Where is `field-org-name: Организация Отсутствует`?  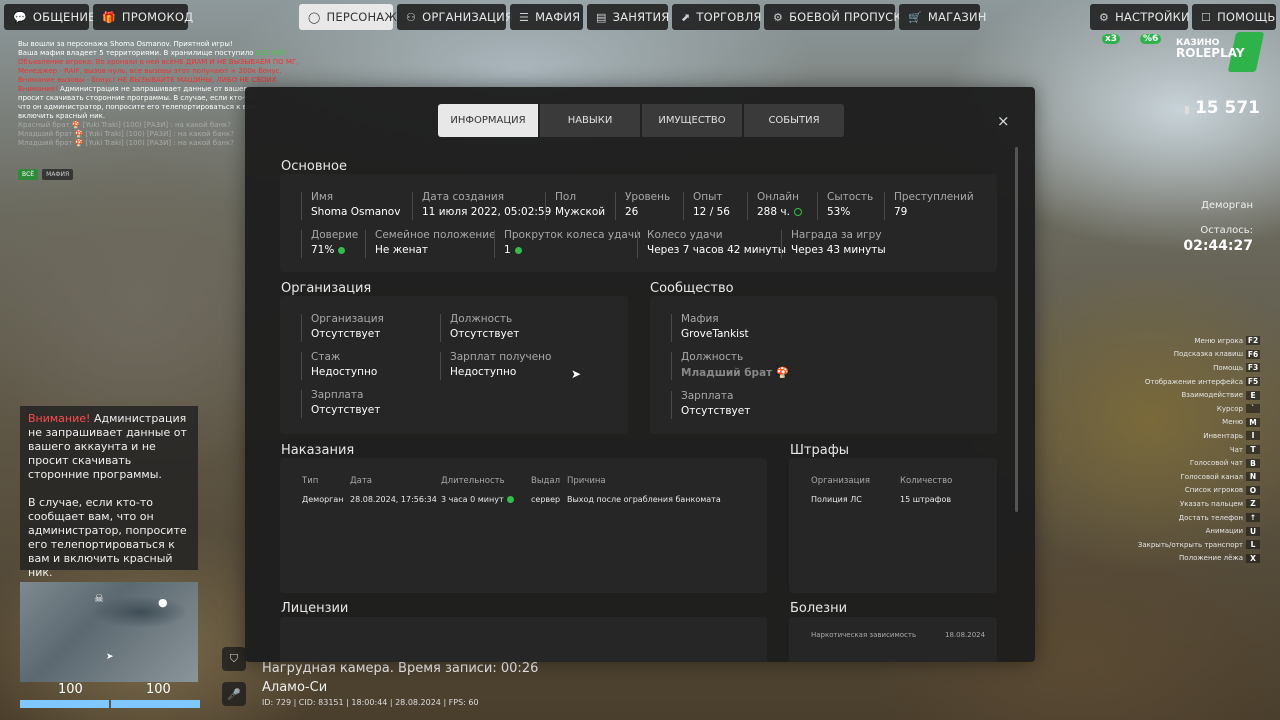 field-org-name: Организация Отсутствует is located at coordinates (347, 326).